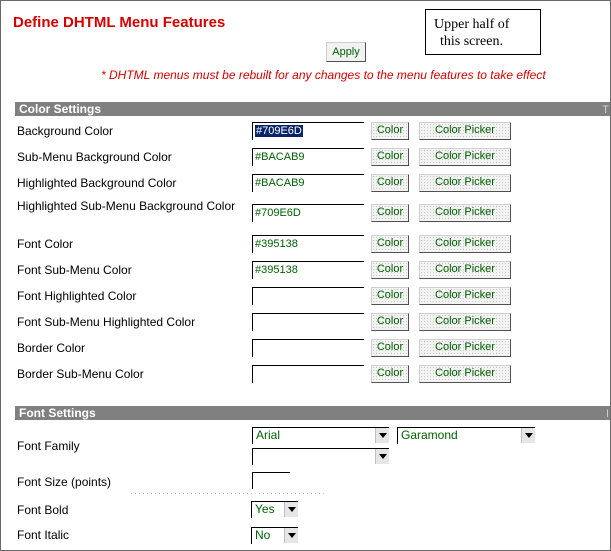  What do you see at coordinates (308, 157) in the screenshot?
I see `submenu-background-color-input: #BACAB9` at bounding box center [308, 157].